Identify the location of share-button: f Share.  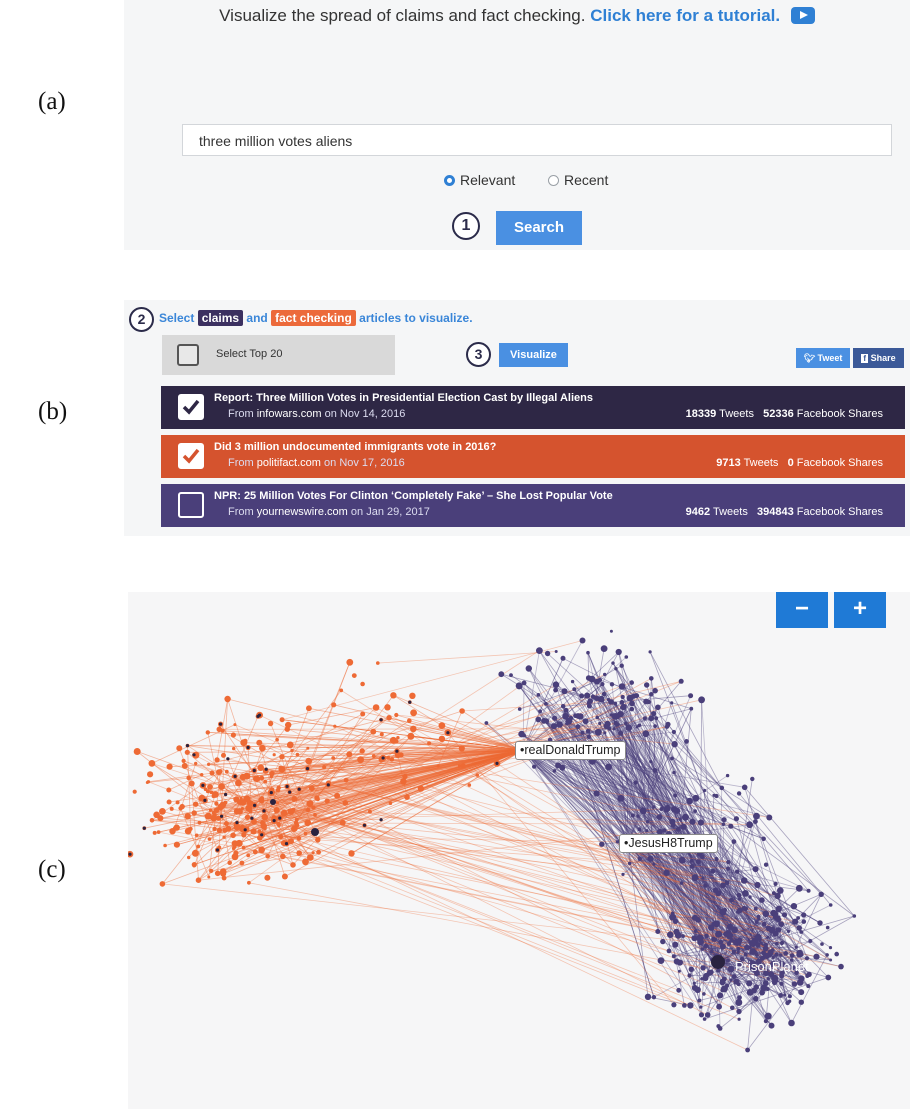
(878, 358).